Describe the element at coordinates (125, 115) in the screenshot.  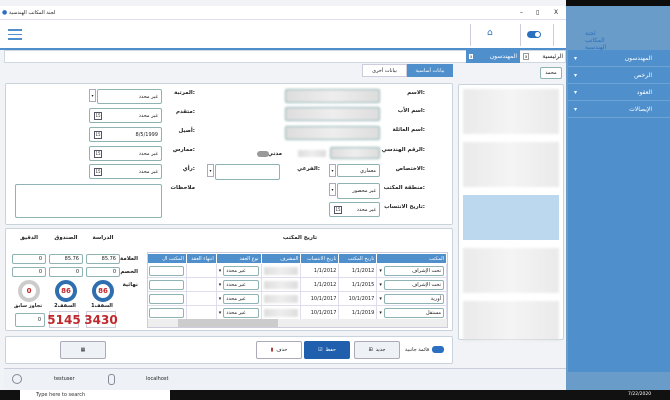
I see `advanced-date: 15 غير محدد` at that location.